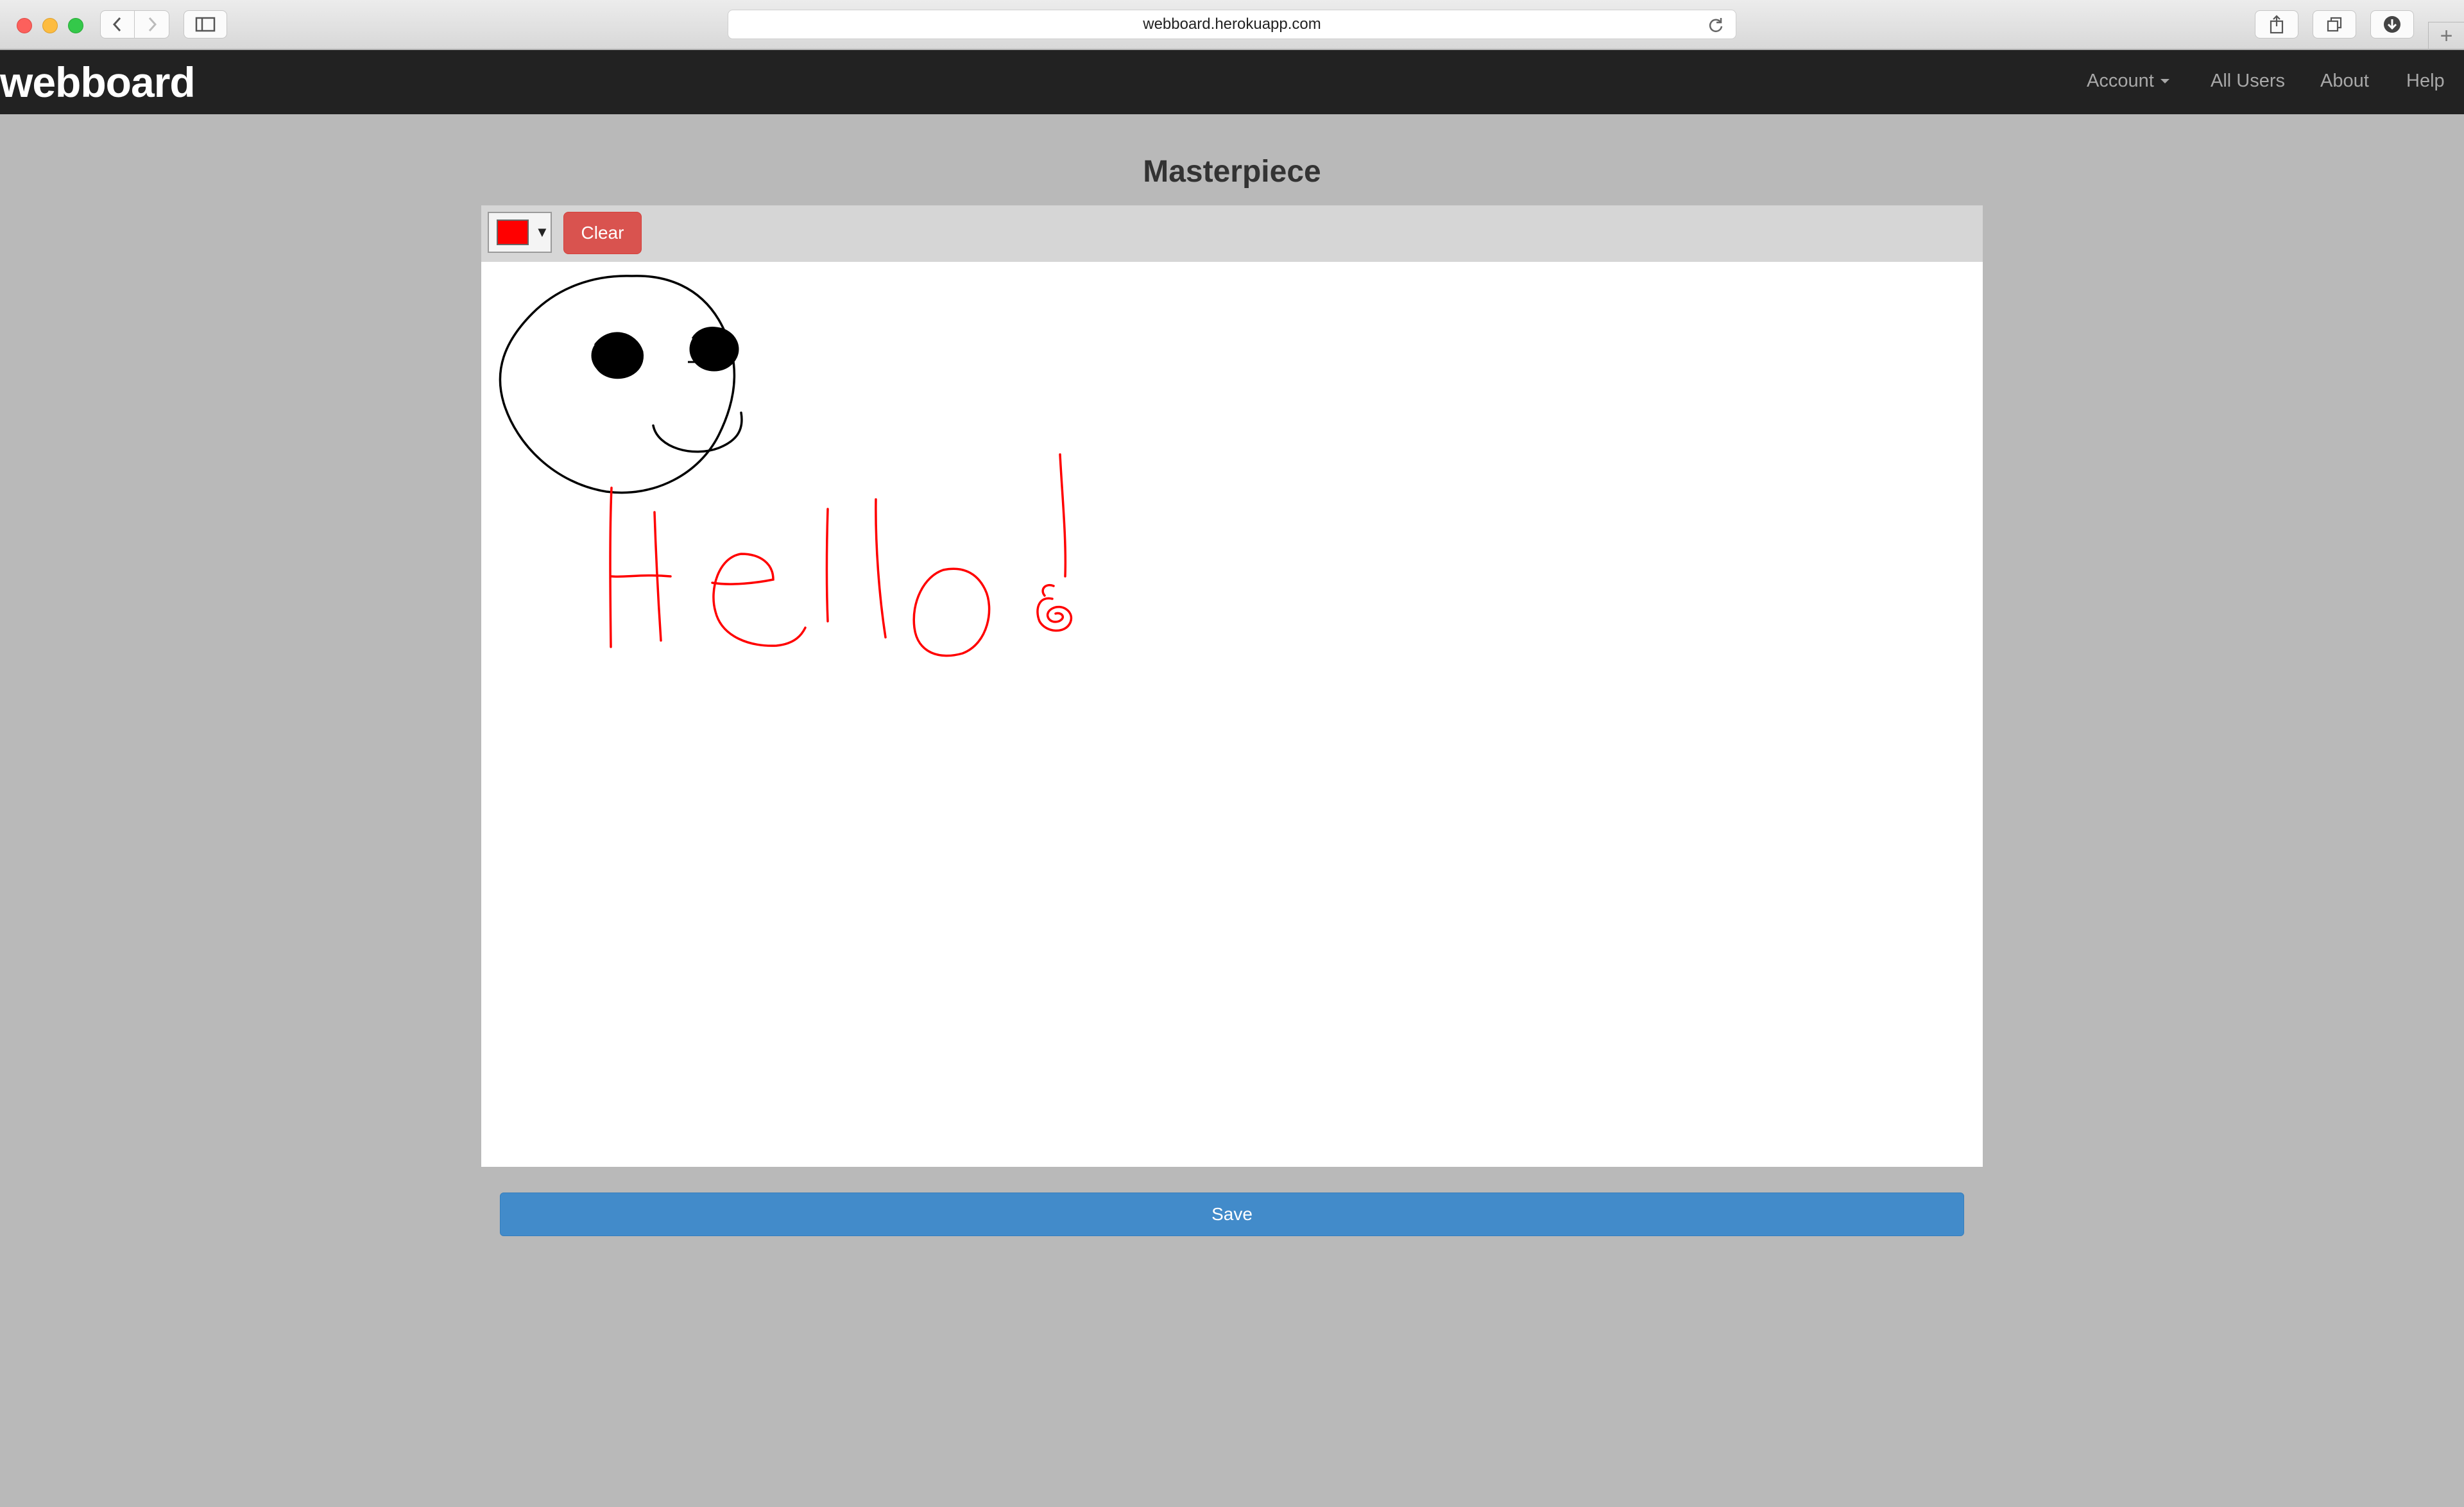  What do you see at coordinates (75, 25) in the screenshot?
I see `zoom-window-button` at bounding box center [75, 25].